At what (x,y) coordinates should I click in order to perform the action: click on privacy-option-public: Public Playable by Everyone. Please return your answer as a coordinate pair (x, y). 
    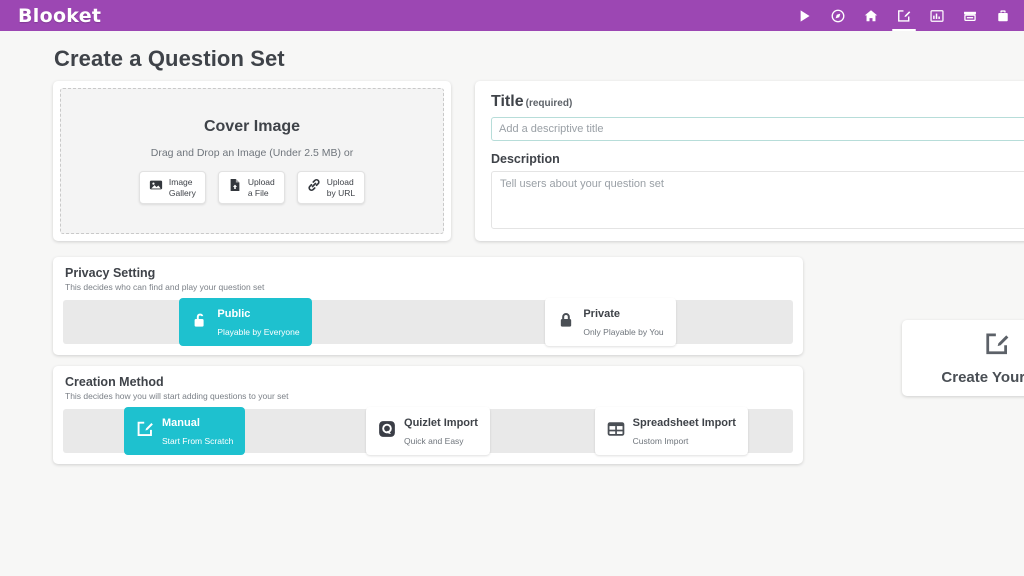
    Looking at the image, I should click on (245, 322).